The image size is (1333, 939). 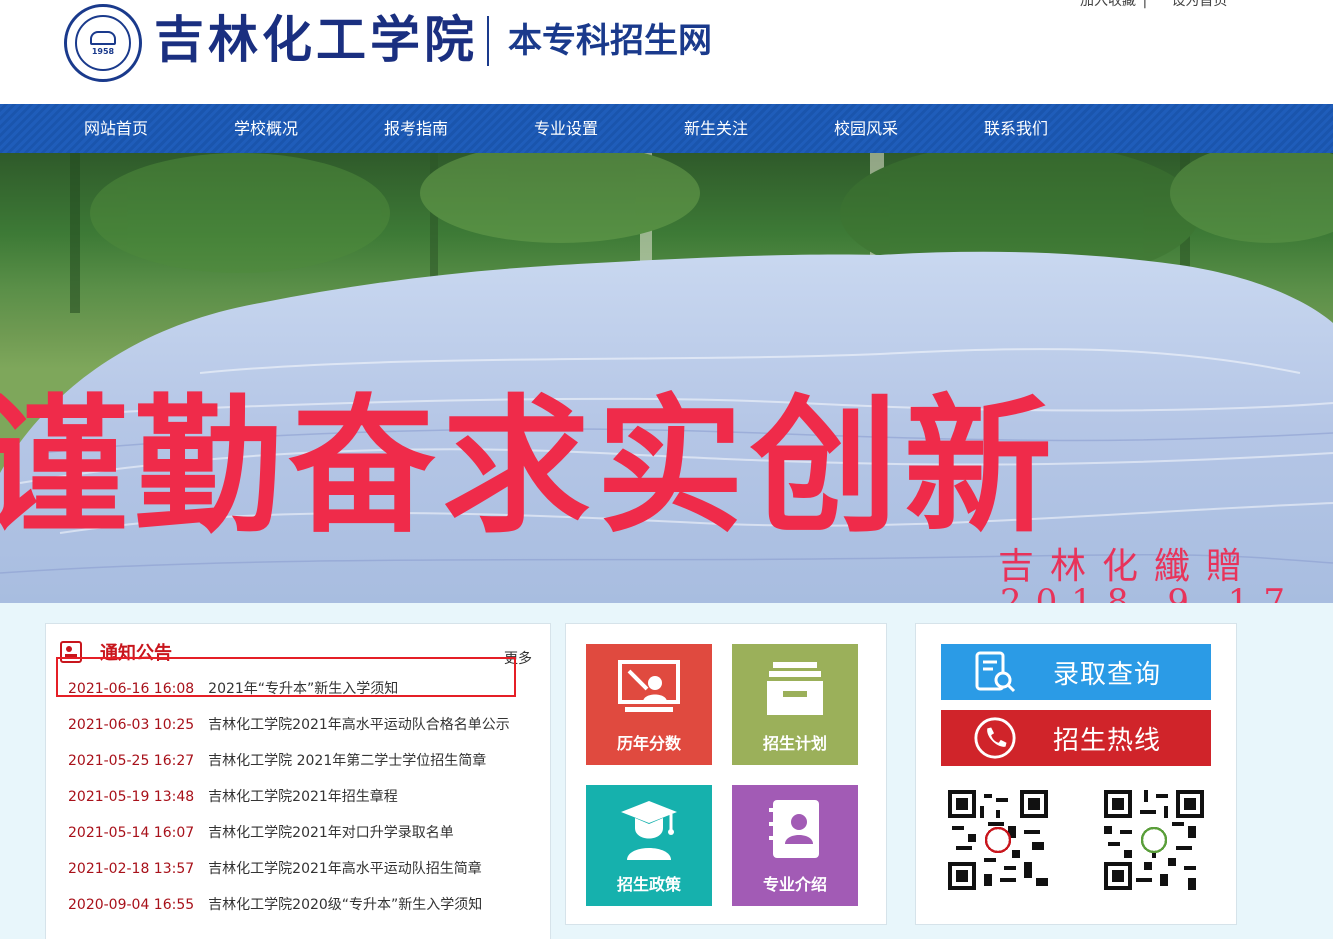 What do you see at coordinates (1154, 5) in the screenshot?
I see `top-links: 加入收藏 | 设为首页` at bounding box center [1154, 5].